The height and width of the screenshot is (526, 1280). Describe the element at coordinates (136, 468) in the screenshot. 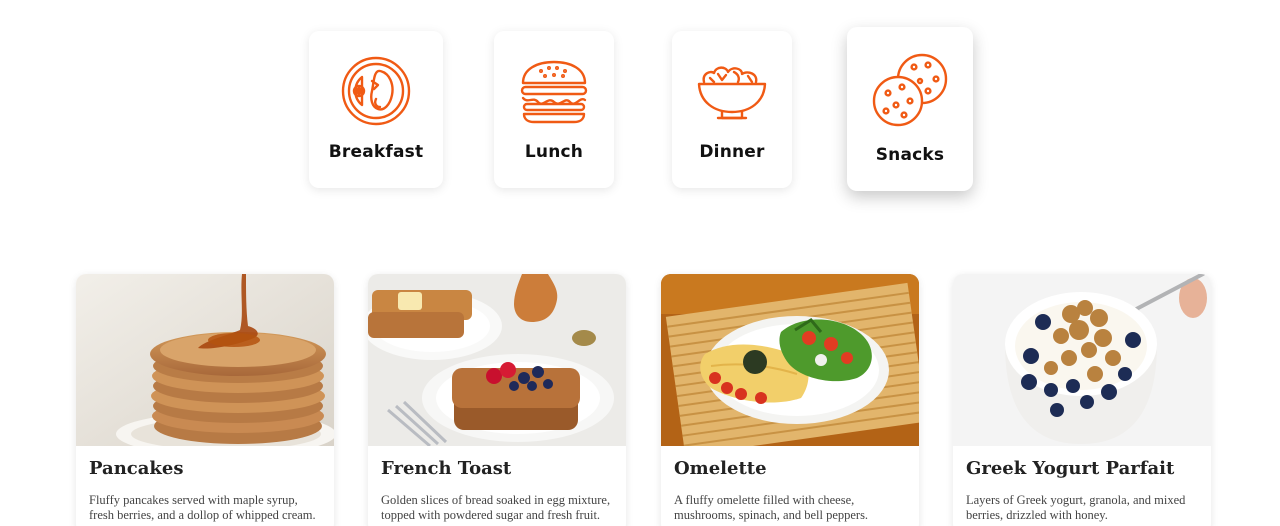

I see `recipe-title: Pancakes` at that location.